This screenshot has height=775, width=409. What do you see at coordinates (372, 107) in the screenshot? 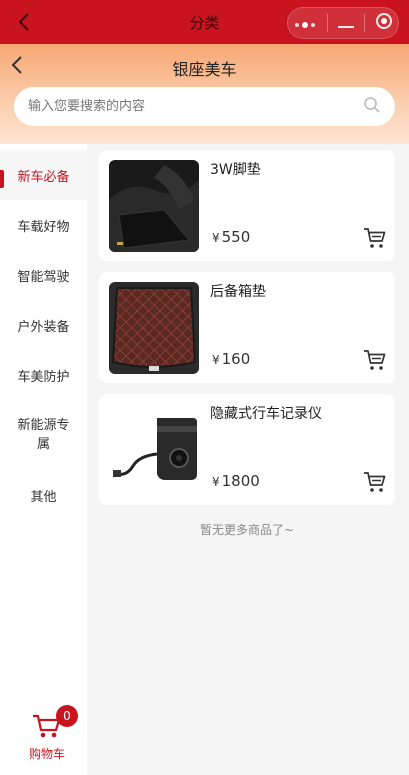
I see `search-icon` at bounding box center [372, 107].